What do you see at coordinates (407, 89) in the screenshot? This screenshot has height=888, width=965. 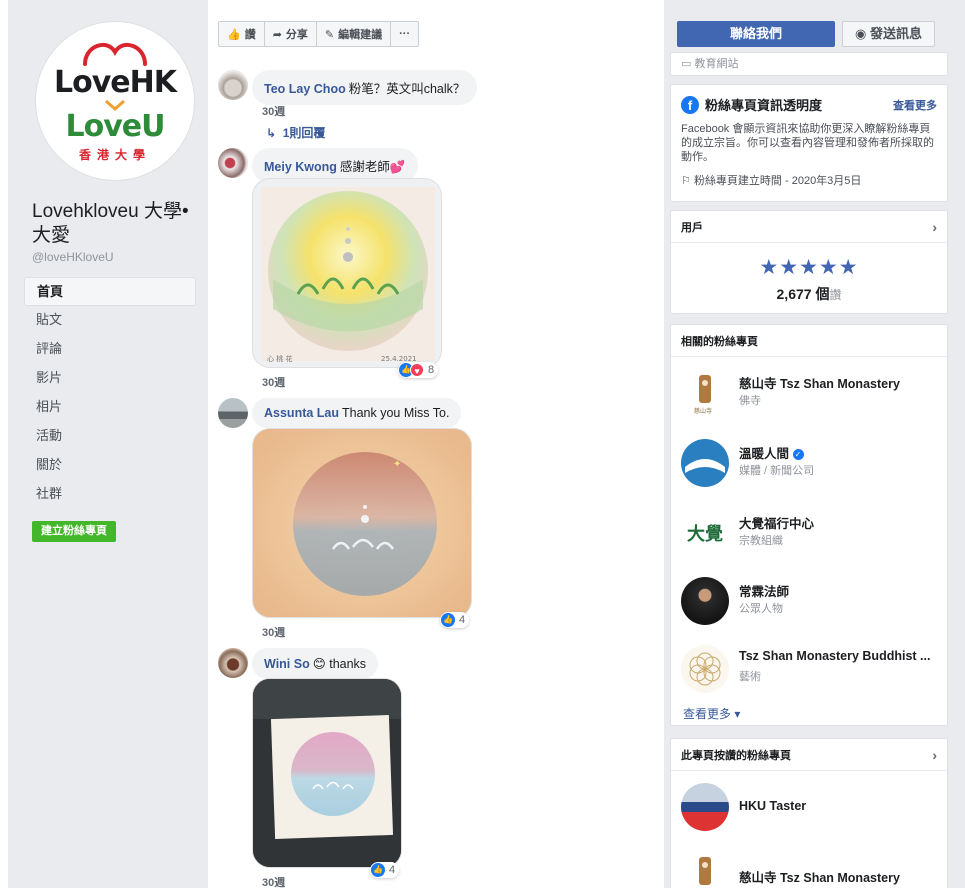 I see `comment-text: 粉笔？英文叫chalk？` at bounding box center [407, 89].